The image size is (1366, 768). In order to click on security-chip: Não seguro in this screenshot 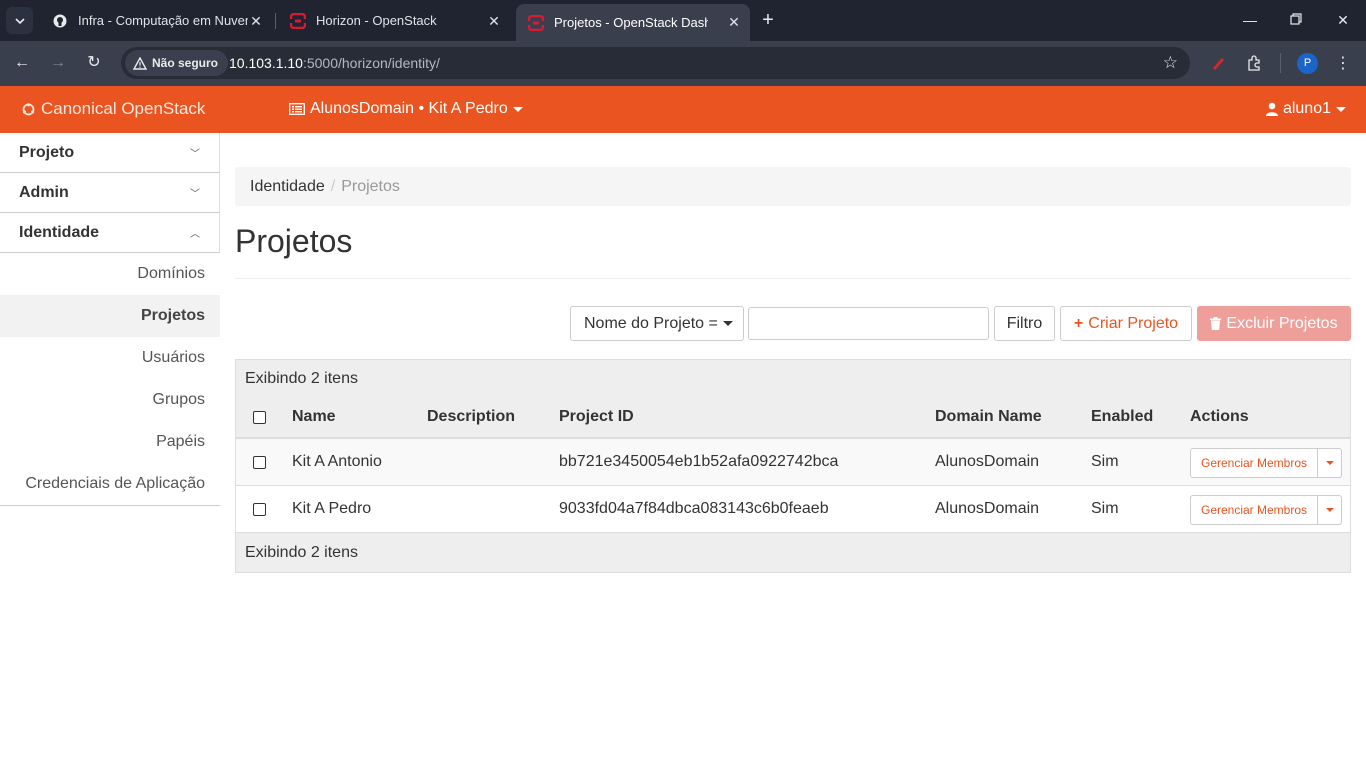, I will do `click(177, 63)`.